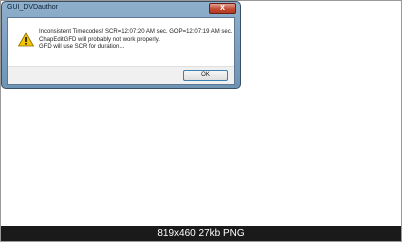  Describe the element at coordinates (32, 7) in the screenshot. I see `dialog-title: GUI_DVDauthor` at that location.